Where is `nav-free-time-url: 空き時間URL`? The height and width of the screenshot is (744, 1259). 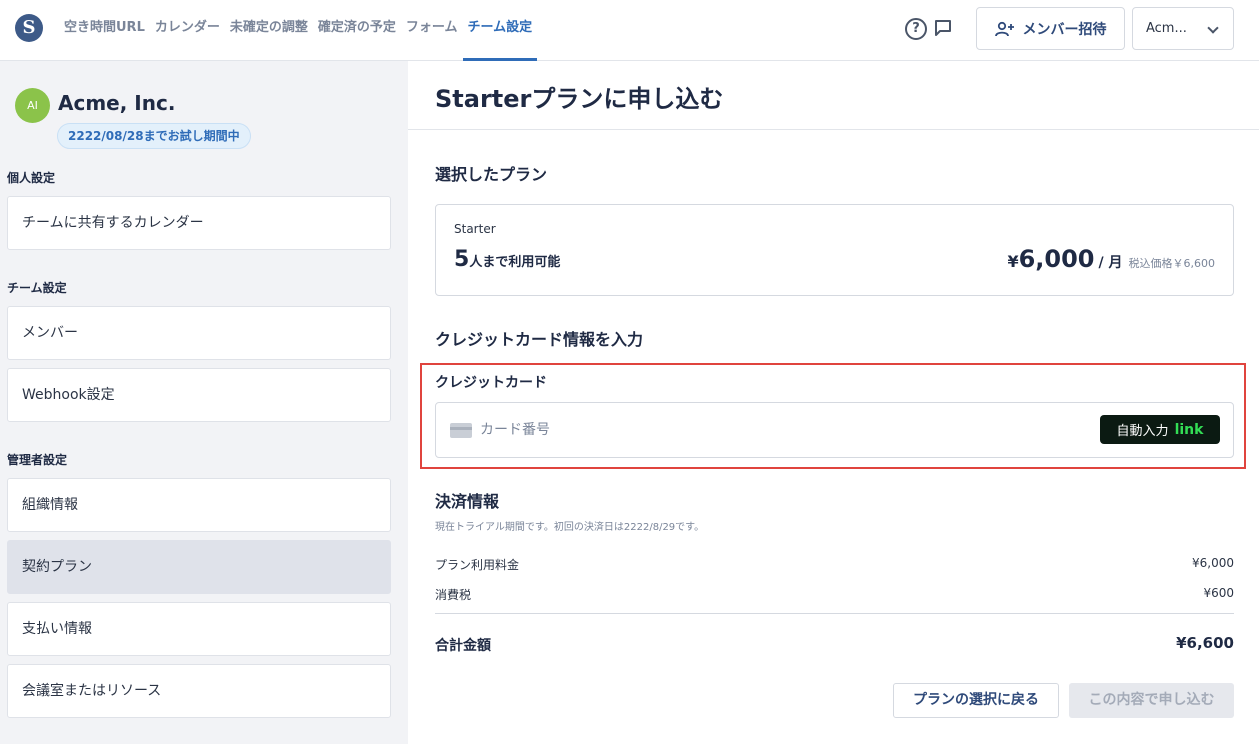 nav-free-time-url: 空き時間URL is located at coordinates (104, 30).